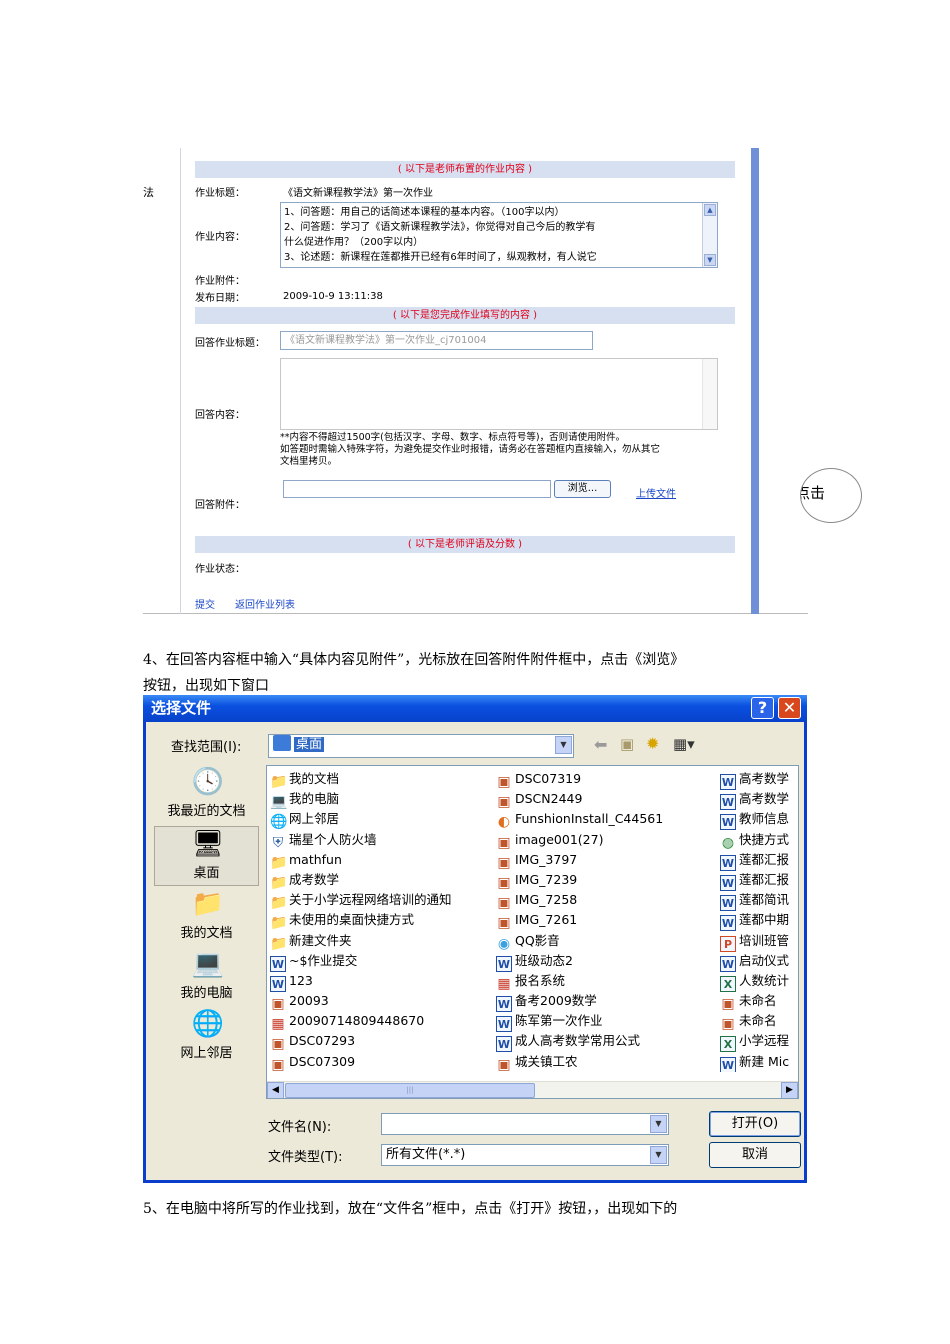 The image size is (950, 1344). Describe the element at coordinates (436, 340) in the screenshot. I see `answer-title-input: 《语文新课程教学法》第一次作业_cj701004` at that location.